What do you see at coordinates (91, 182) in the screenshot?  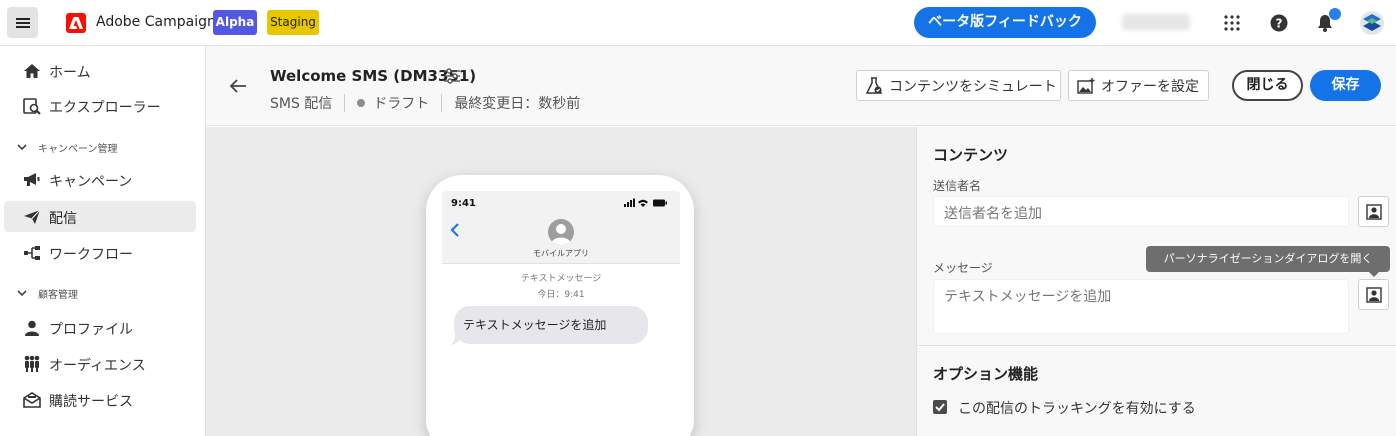 I see `sidebar-item-label: キャンペーン` at bounding box center [91, 182].